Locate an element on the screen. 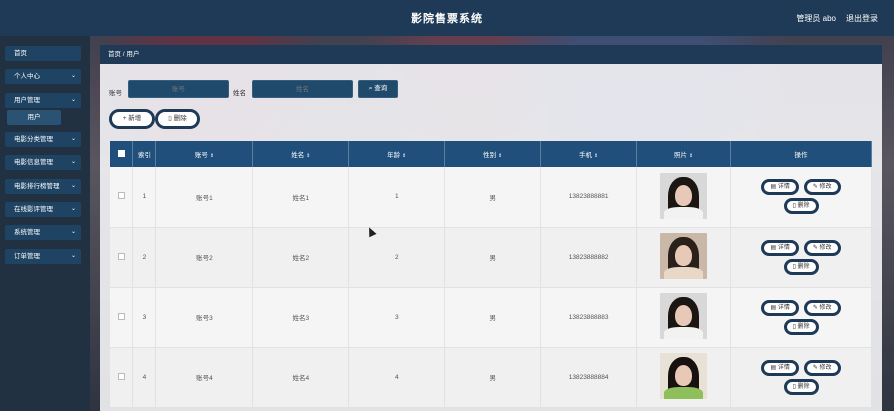 The height and width of the screenshot is (411, 894). index-cell: 1 is located at coordinates (144, 197).